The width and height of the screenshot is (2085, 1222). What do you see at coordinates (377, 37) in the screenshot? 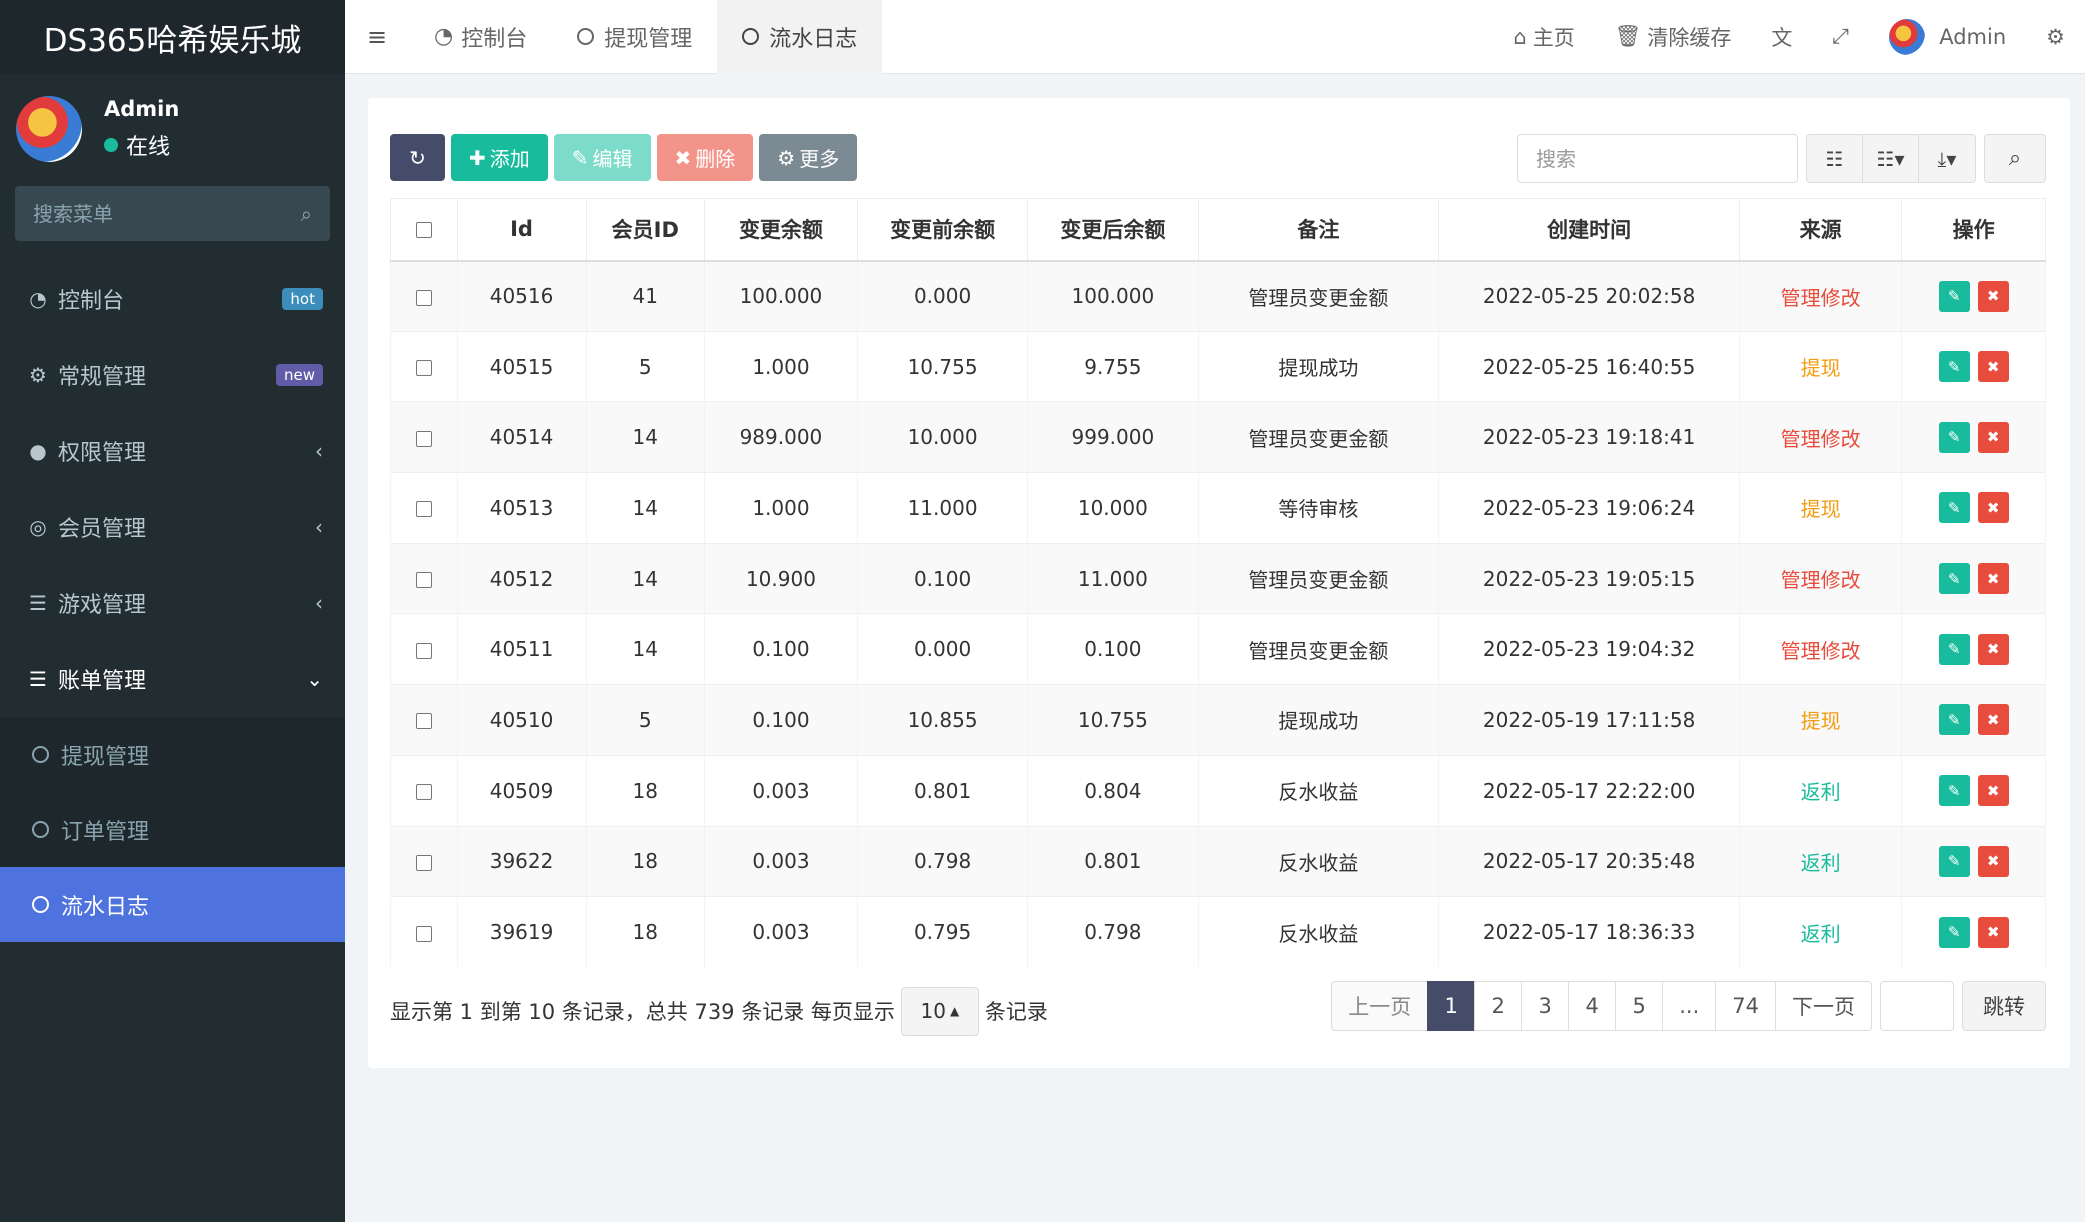
I see `hamburger-menu-icon: ≡` at bounding box center [377, 37].